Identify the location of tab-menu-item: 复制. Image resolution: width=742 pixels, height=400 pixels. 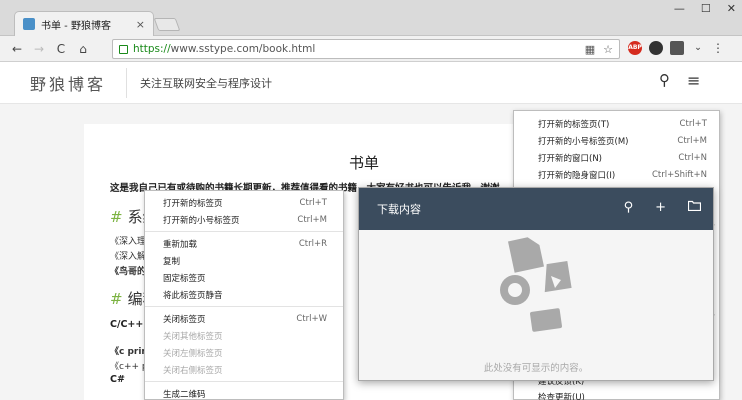
(244, 260).